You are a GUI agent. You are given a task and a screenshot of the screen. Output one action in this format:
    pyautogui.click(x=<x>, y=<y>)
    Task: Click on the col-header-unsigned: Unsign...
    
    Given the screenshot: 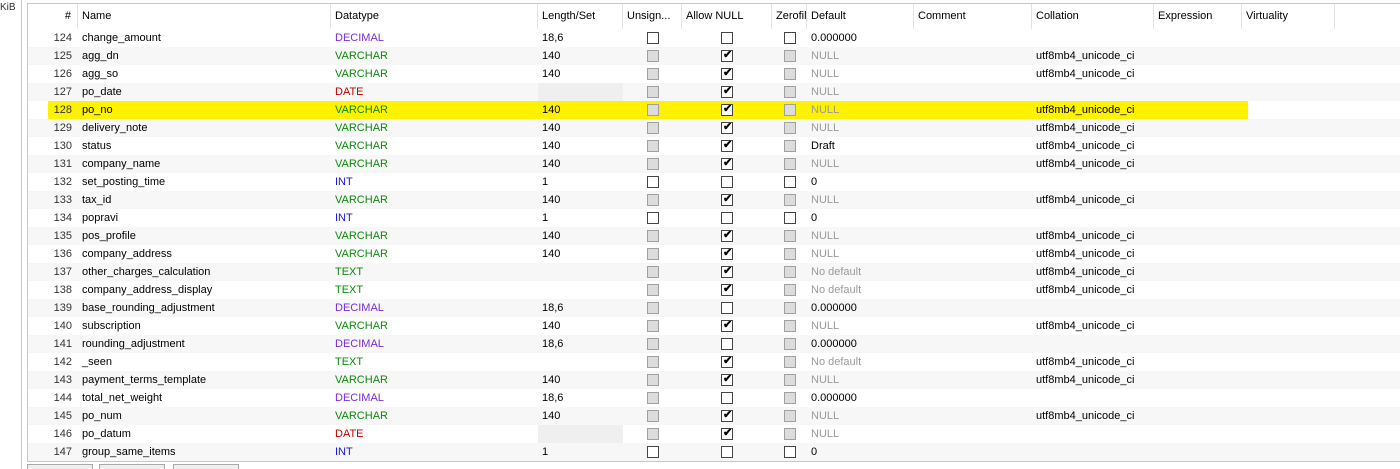 What is the action you would take?
    pyautogui.click(x=652, y=16)
    